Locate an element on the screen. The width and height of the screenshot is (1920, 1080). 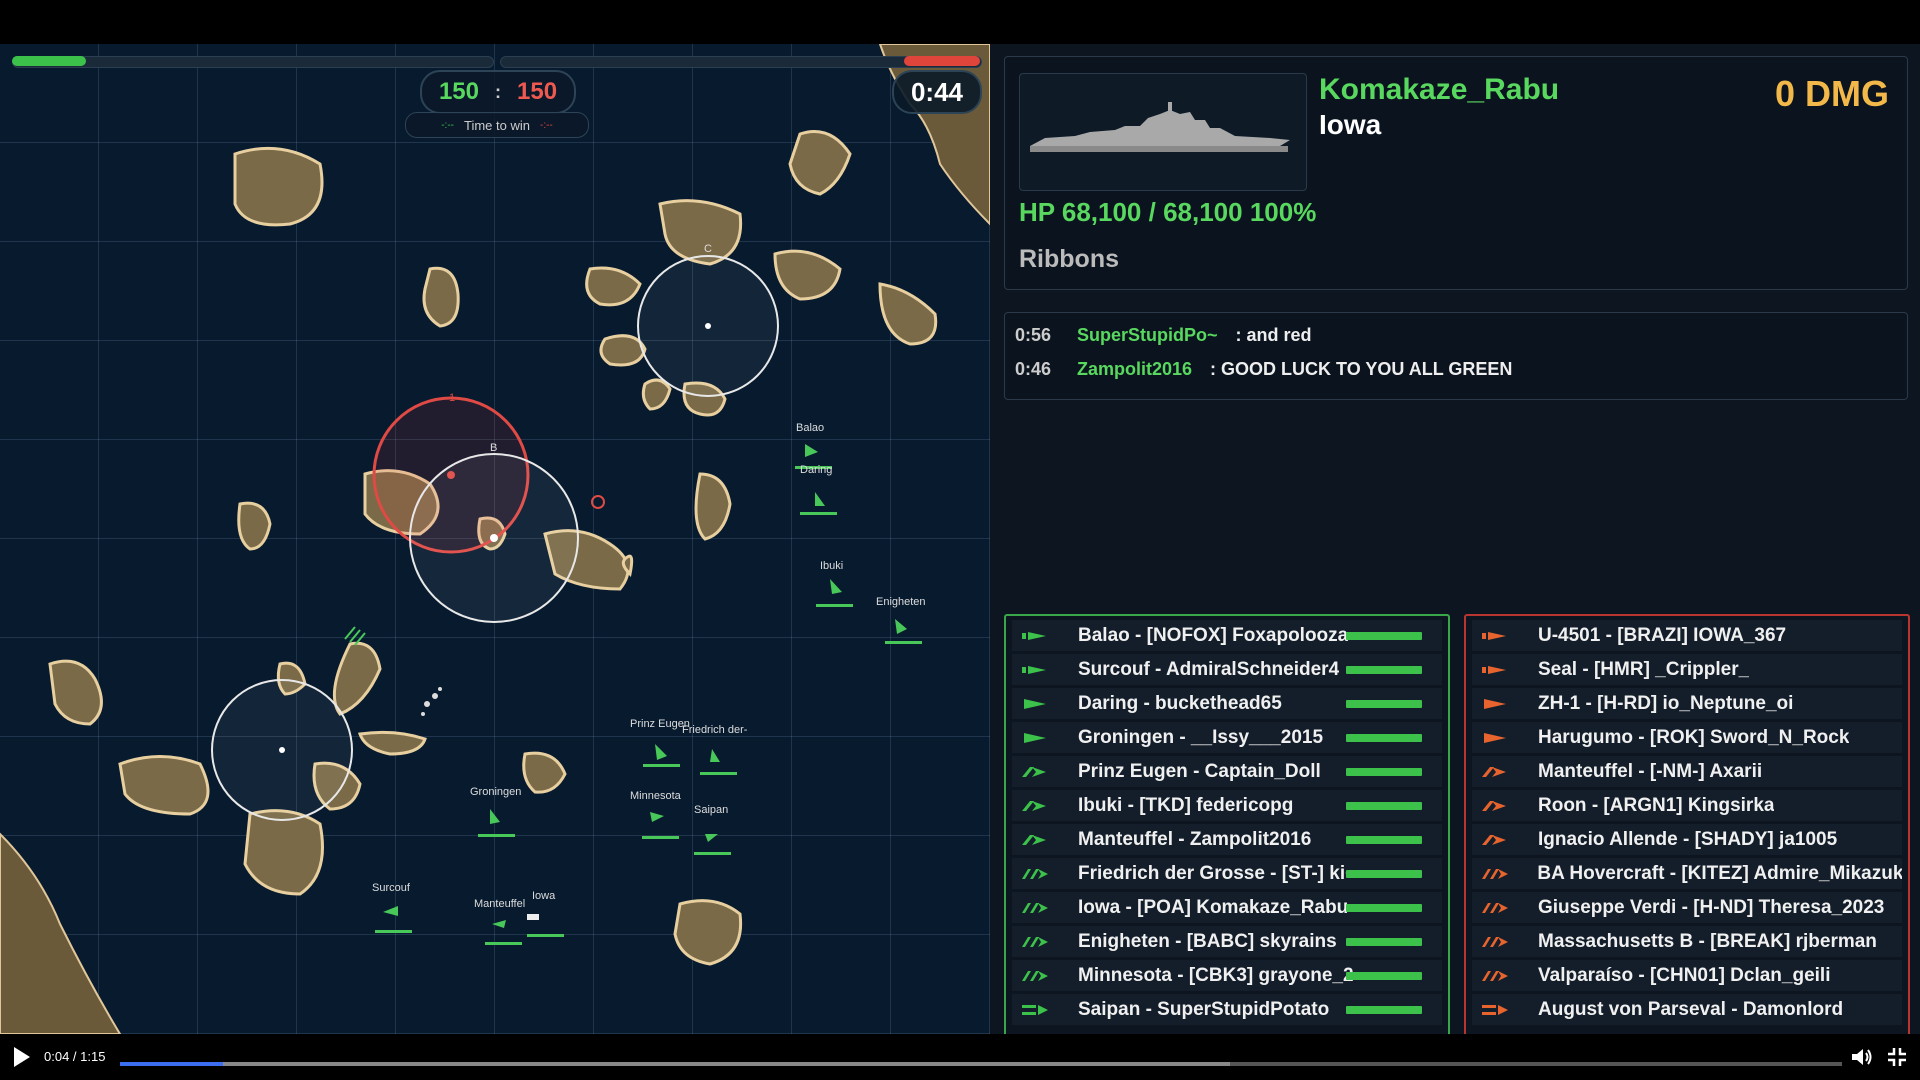
green-team-row: Groningen - __Issy___2015 is located at coordinates (1227, 738).